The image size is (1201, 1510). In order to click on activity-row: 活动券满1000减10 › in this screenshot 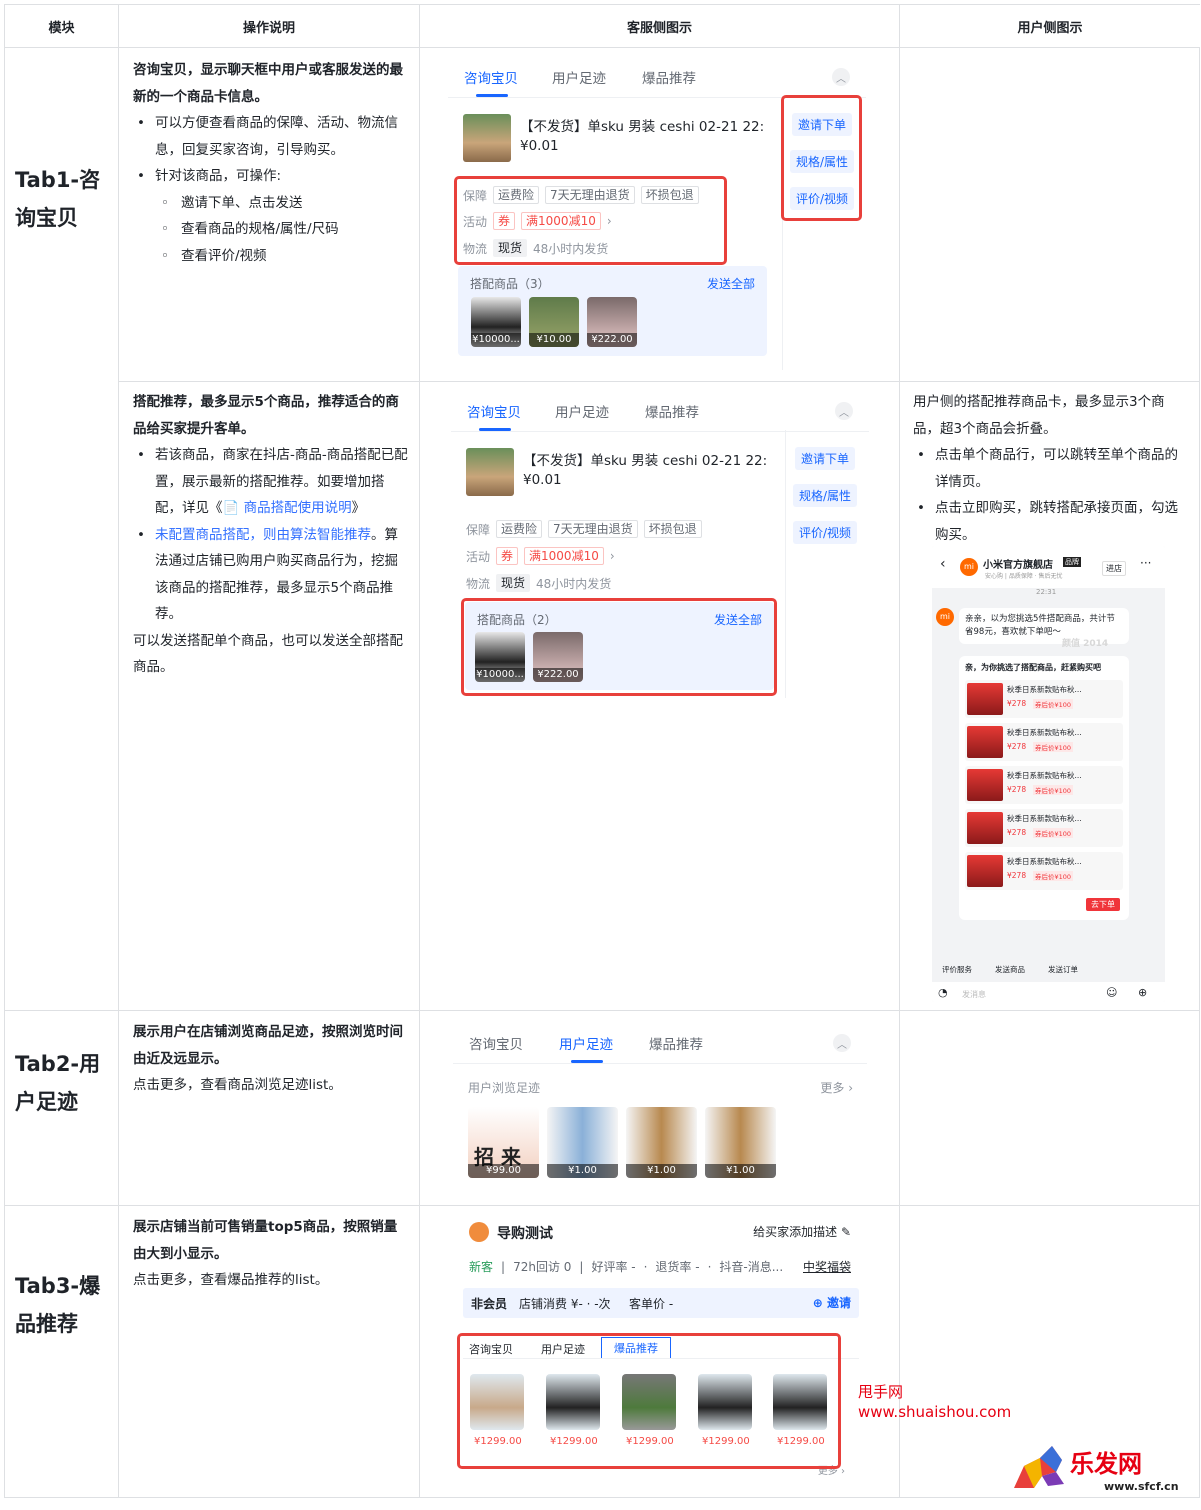, I will do `click(540, 556)`.